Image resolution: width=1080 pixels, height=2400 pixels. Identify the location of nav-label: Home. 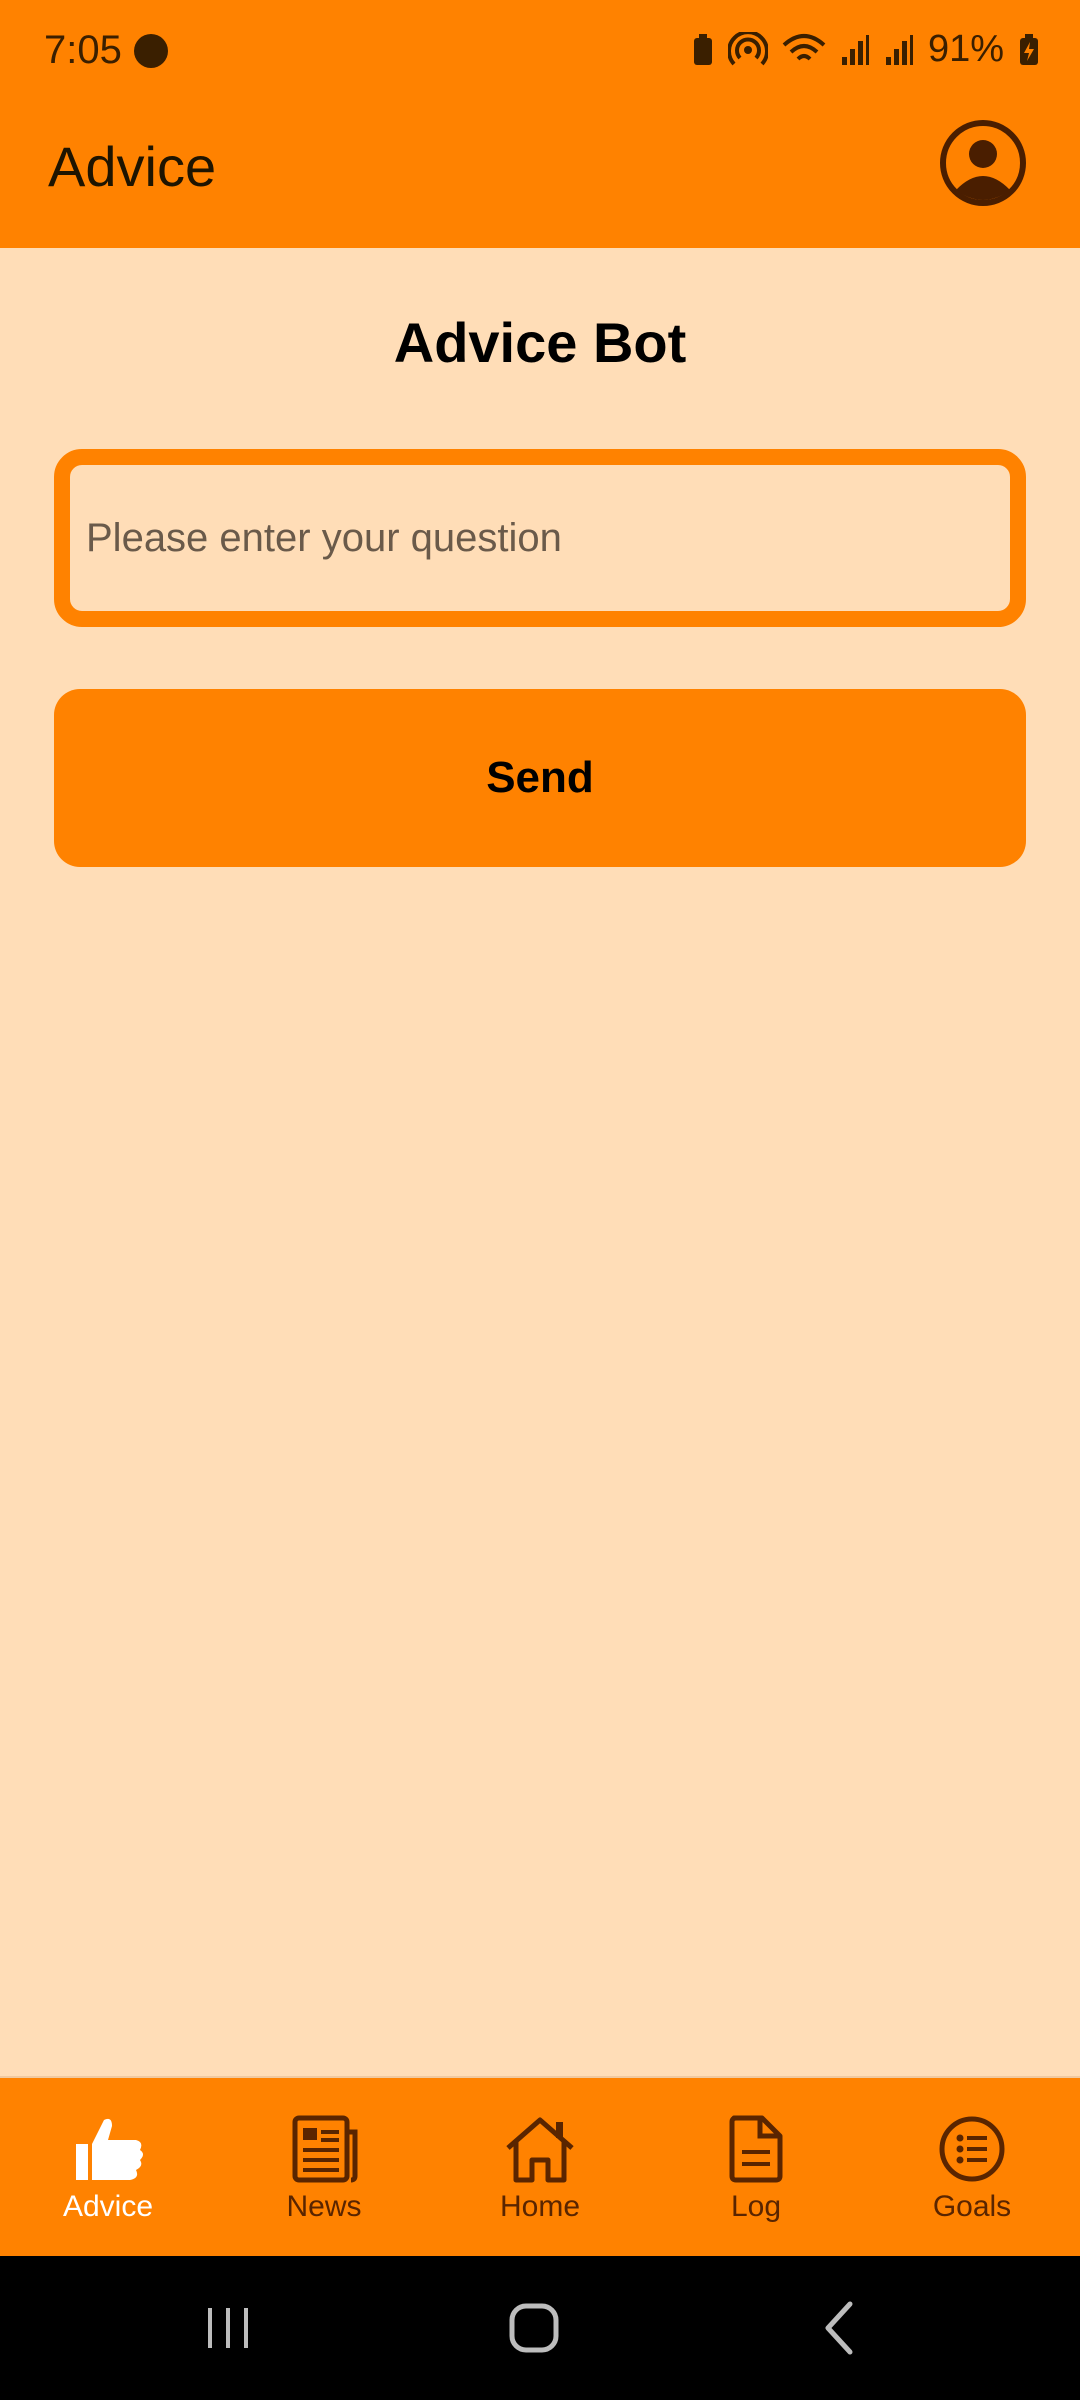
(540, 2206).